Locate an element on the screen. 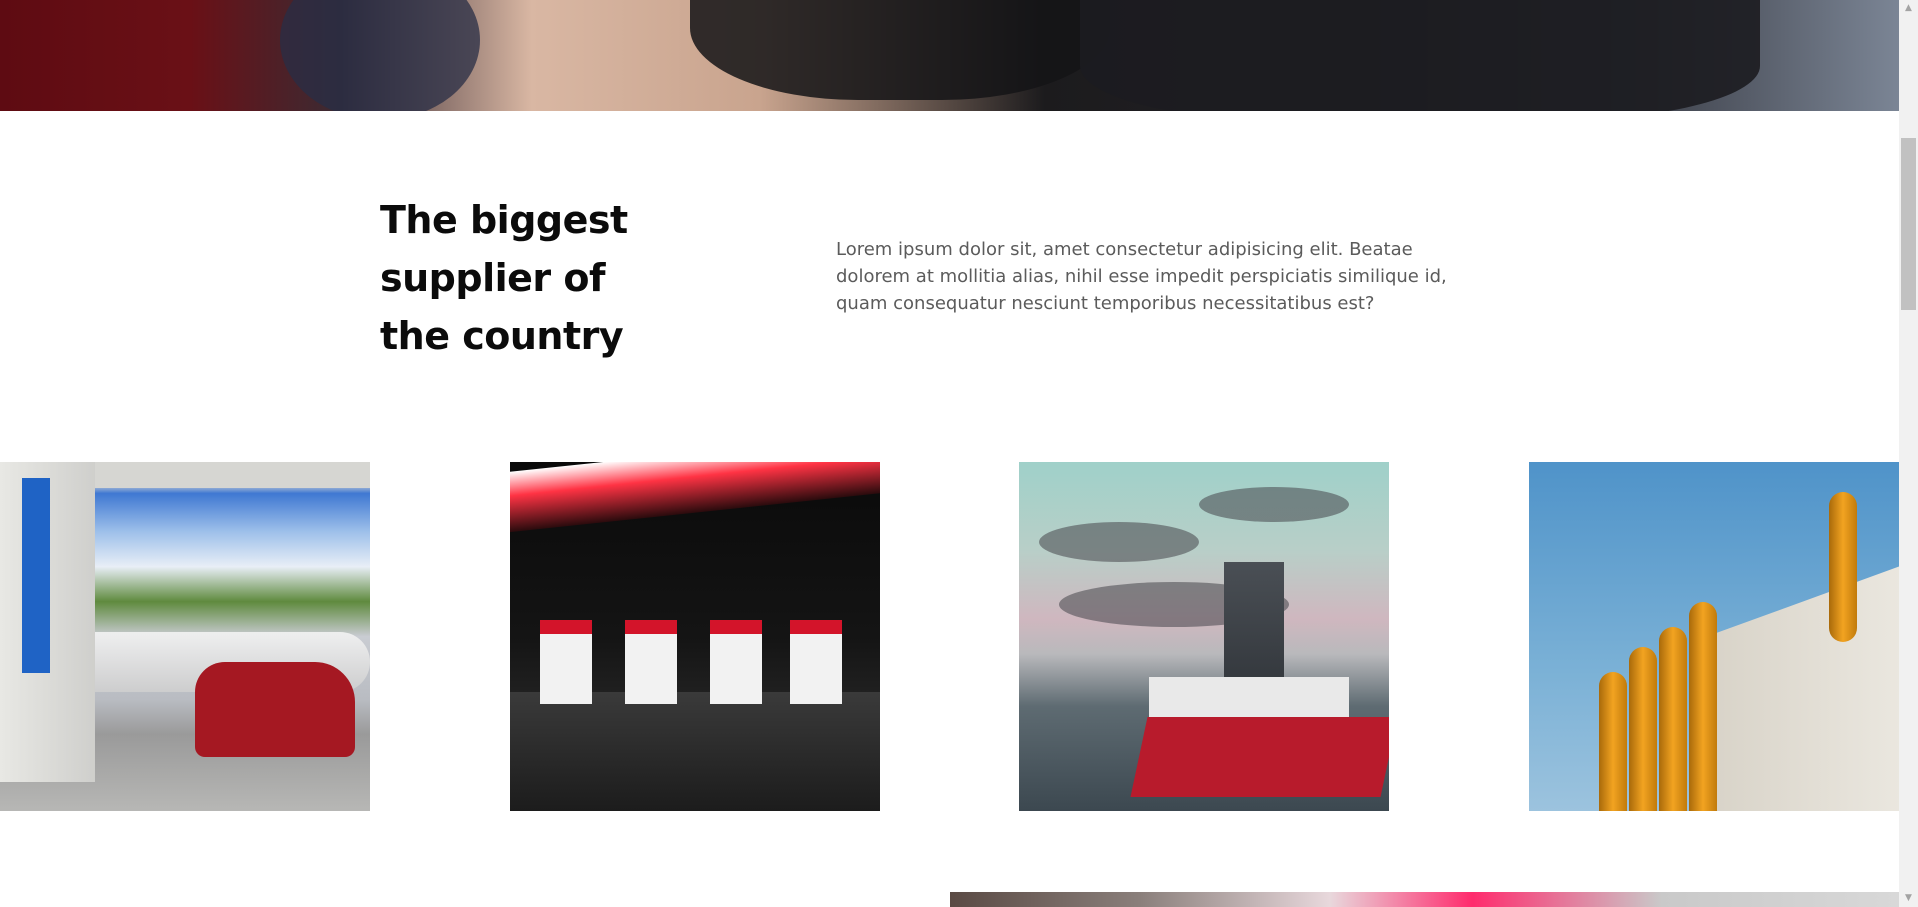  scrollbar-thumb is located at coordinates (1908, 224).